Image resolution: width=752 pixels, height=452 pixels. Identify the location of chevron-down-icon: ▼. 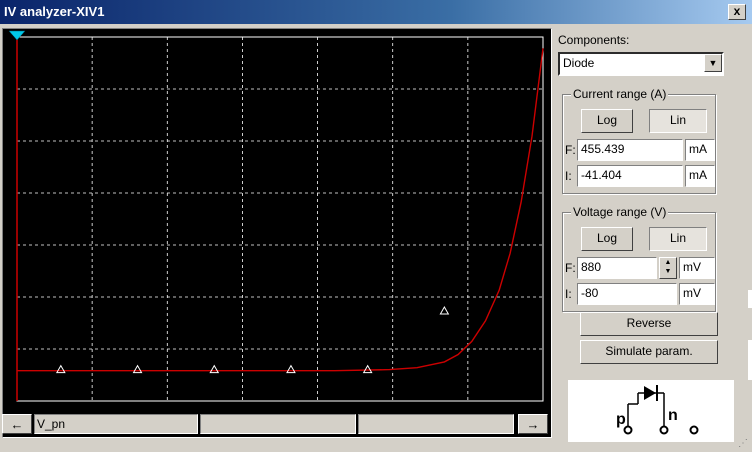
(713, 63).